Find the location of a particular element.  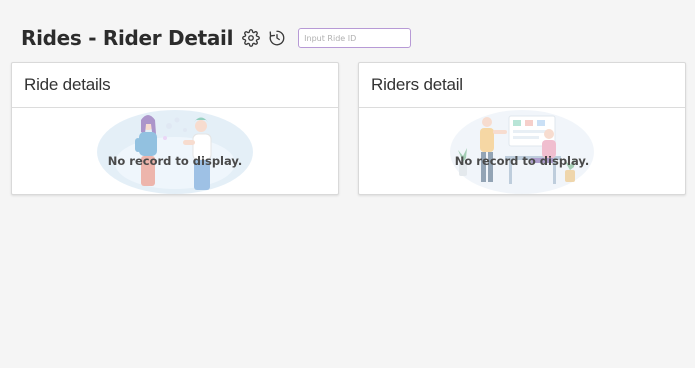

two-people-talking-illustration is located at coordinates (175, 152).